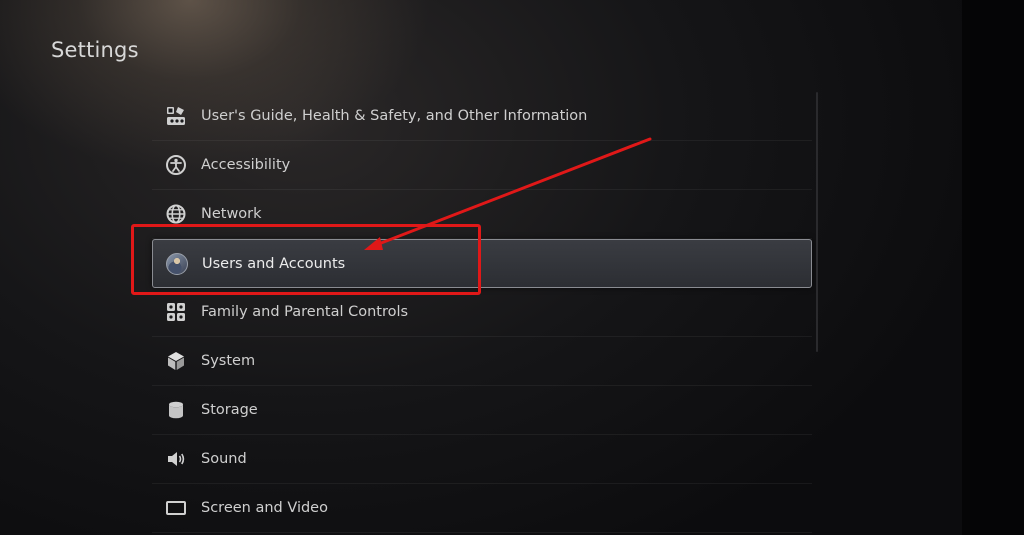  What do you see at coordinates (176, 214) in the screenshot?
I see `globe-icon` at bounding box center [176, 214].